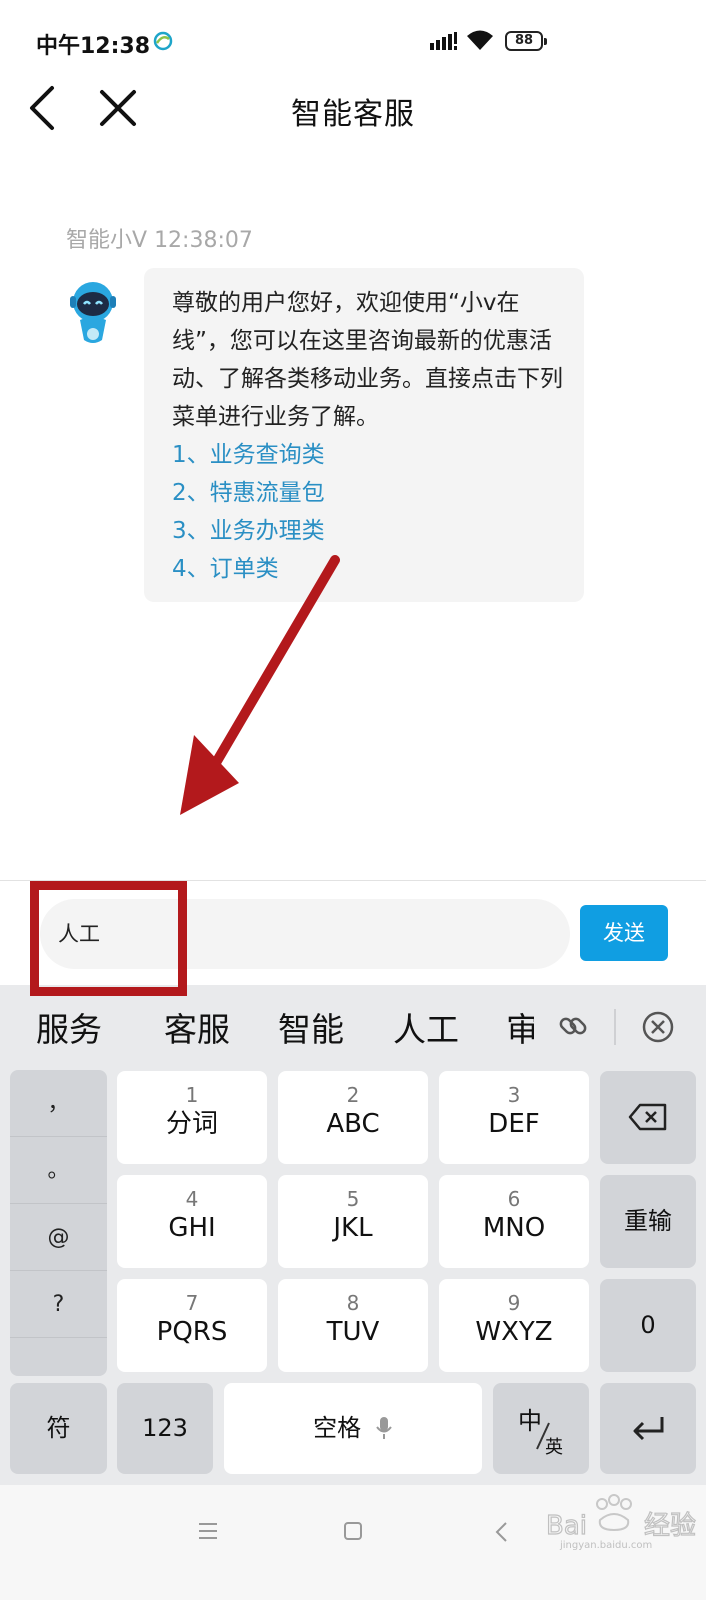  Describe the element at coordinates (526, 41) in the screenshot. I see `battery-icon: 88` at that location.